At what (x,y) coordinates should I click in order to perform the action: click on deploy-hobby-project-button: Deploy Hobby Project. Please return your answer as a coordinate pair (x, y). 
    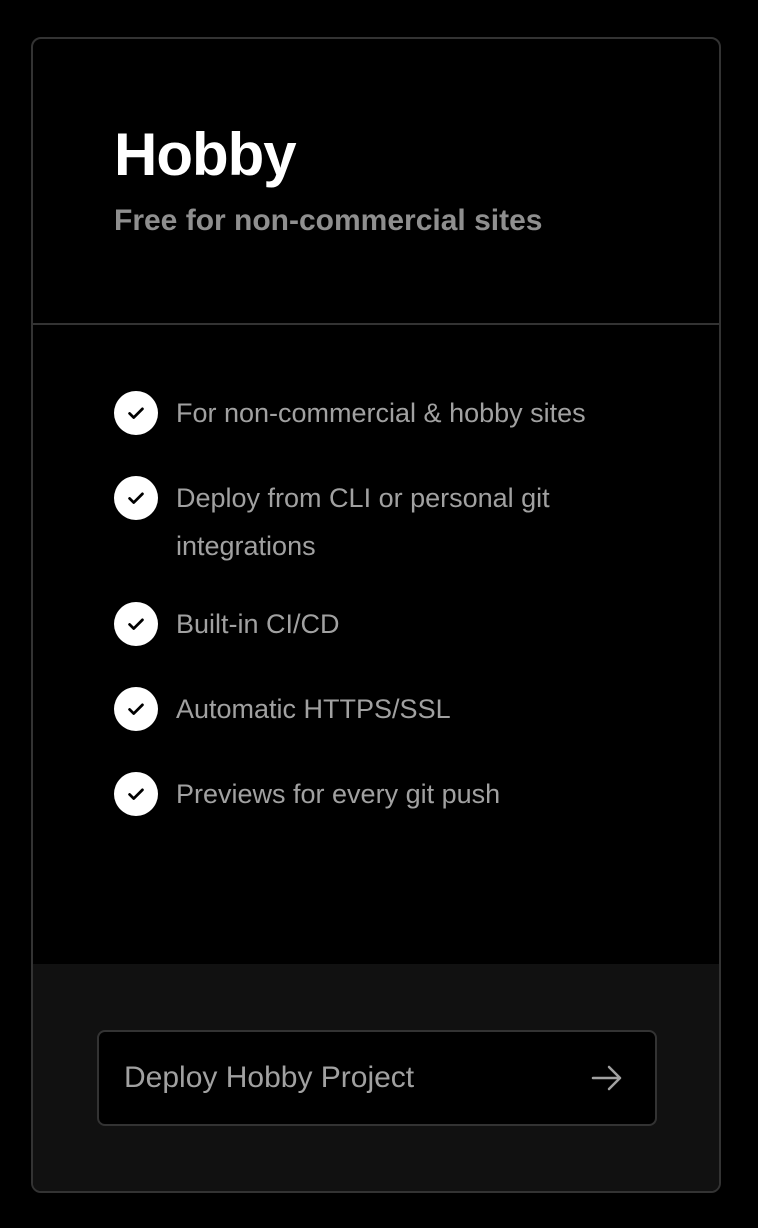
    Looking at the image, I should click on (377, 1078).